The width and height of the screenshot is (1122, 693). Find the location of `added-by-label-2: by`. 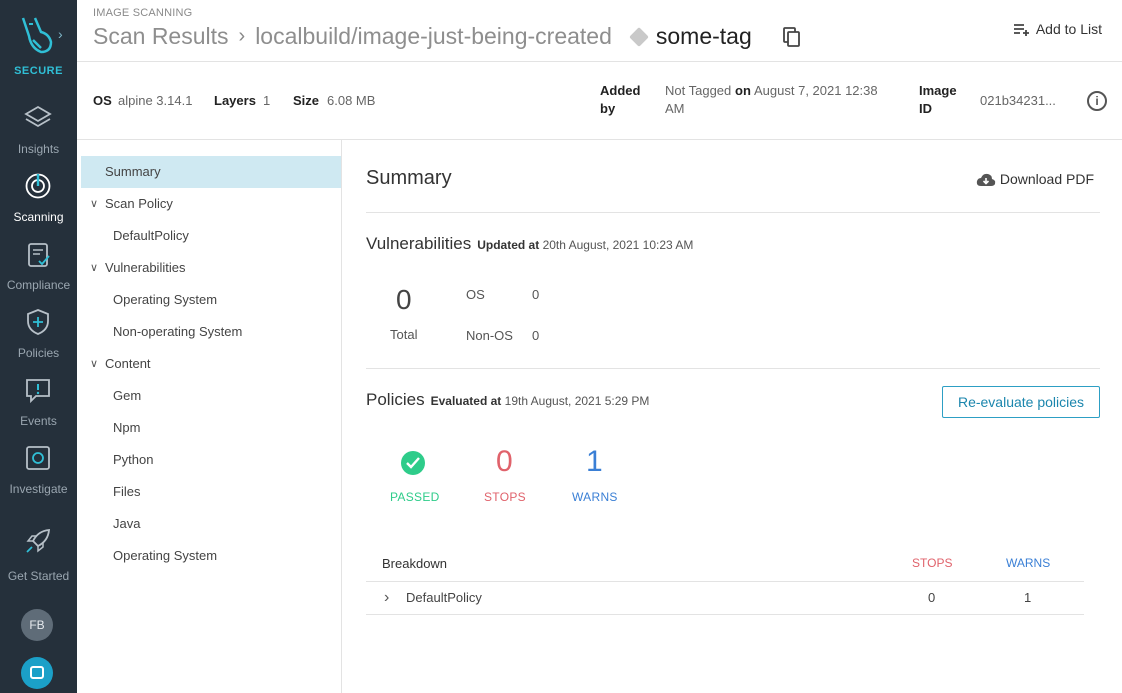

added-by-label-2: by is located at coordinates (608, 108).